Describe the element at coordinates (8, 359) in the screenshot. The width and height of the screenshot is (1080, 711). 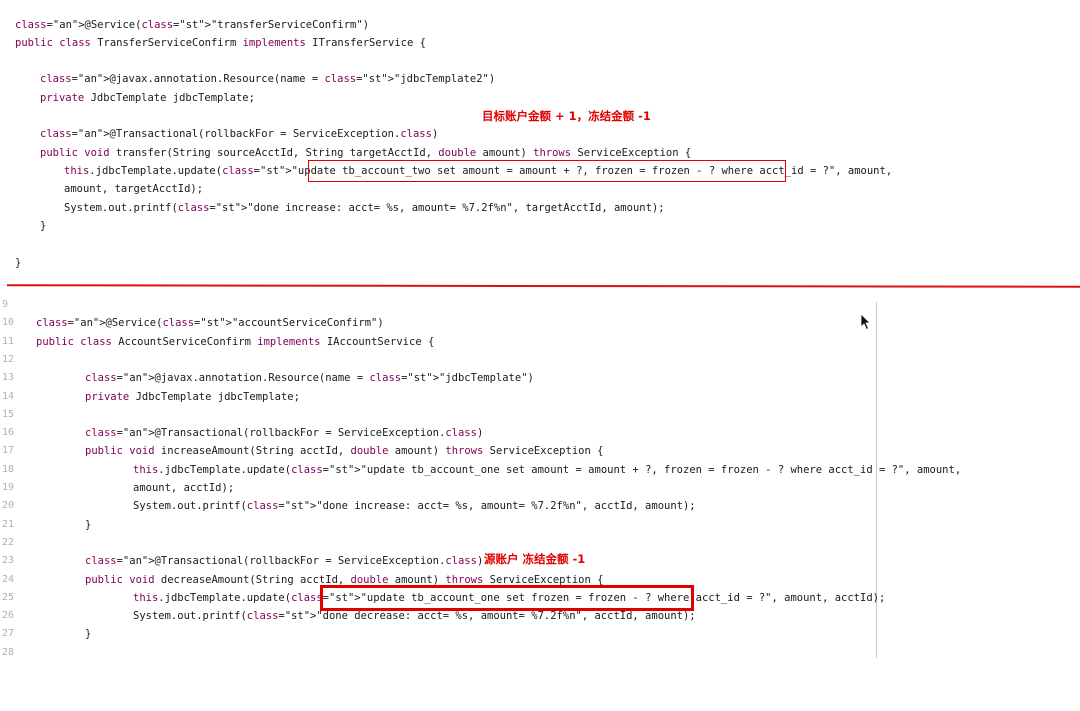
I see `line-number: 12` at that location.